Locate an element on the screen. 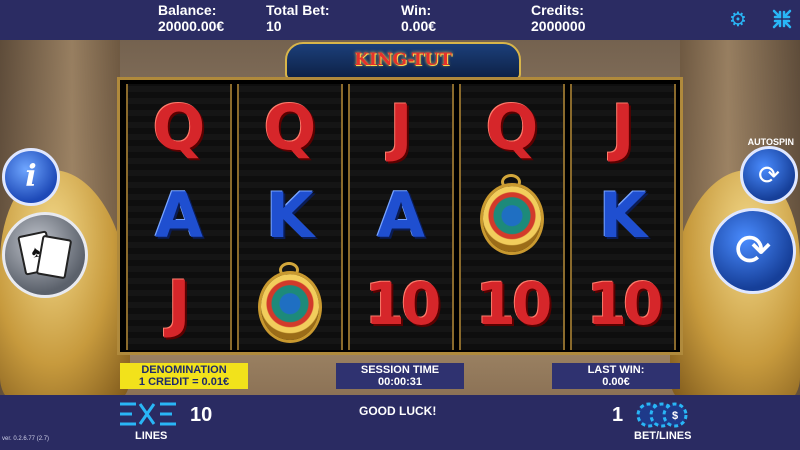 Image resolution: width=800 pixels, height=450 pixels. paytable-button: ♠ is located at coordinates (45, 255).